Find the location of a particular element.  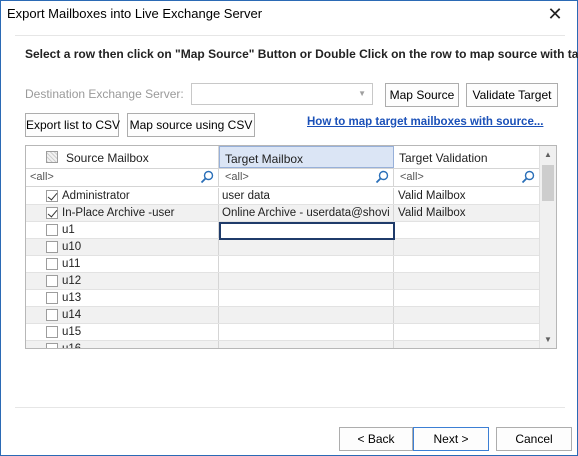

cell-source: u10 is located at coordinates (122, 247).